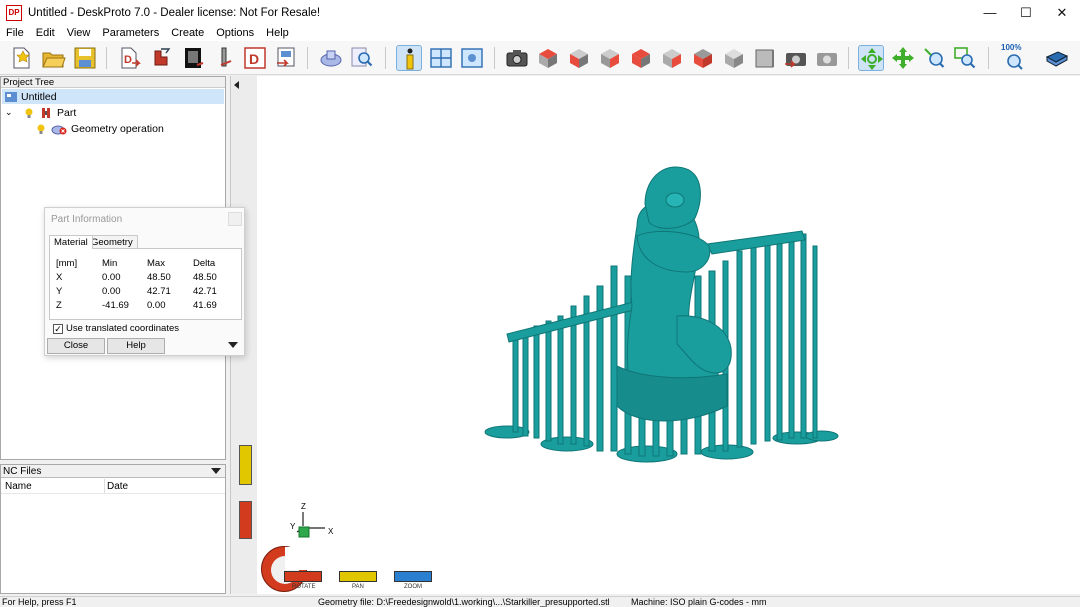  I want to click on view-iso2-icon, so click(764, 58).